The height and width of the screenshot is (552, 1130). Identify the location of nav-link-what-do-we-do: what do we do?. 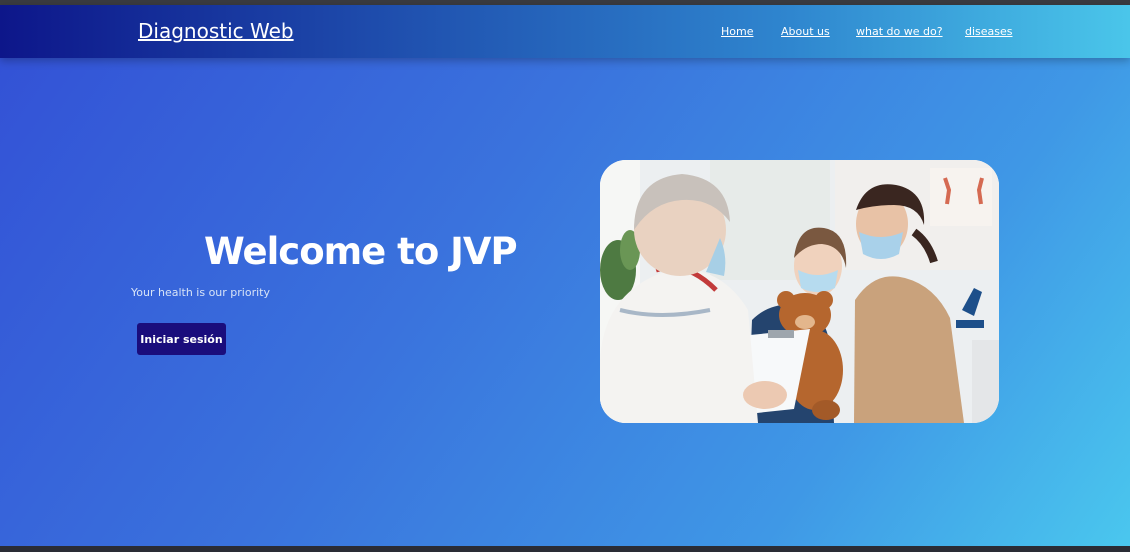
(899, 31).